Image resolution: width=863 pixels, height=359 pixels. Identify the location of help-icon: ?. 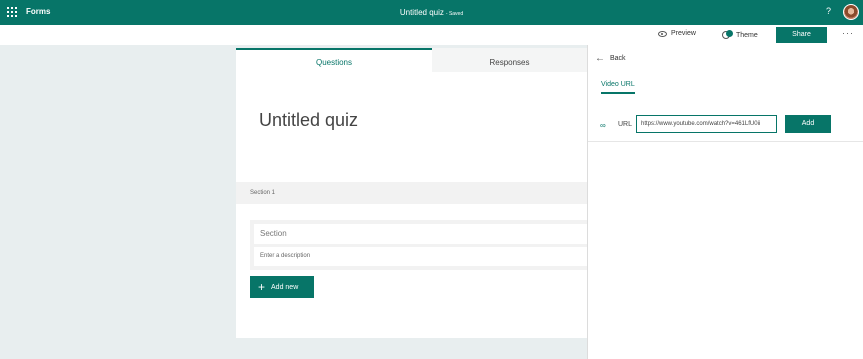
(828, 11).